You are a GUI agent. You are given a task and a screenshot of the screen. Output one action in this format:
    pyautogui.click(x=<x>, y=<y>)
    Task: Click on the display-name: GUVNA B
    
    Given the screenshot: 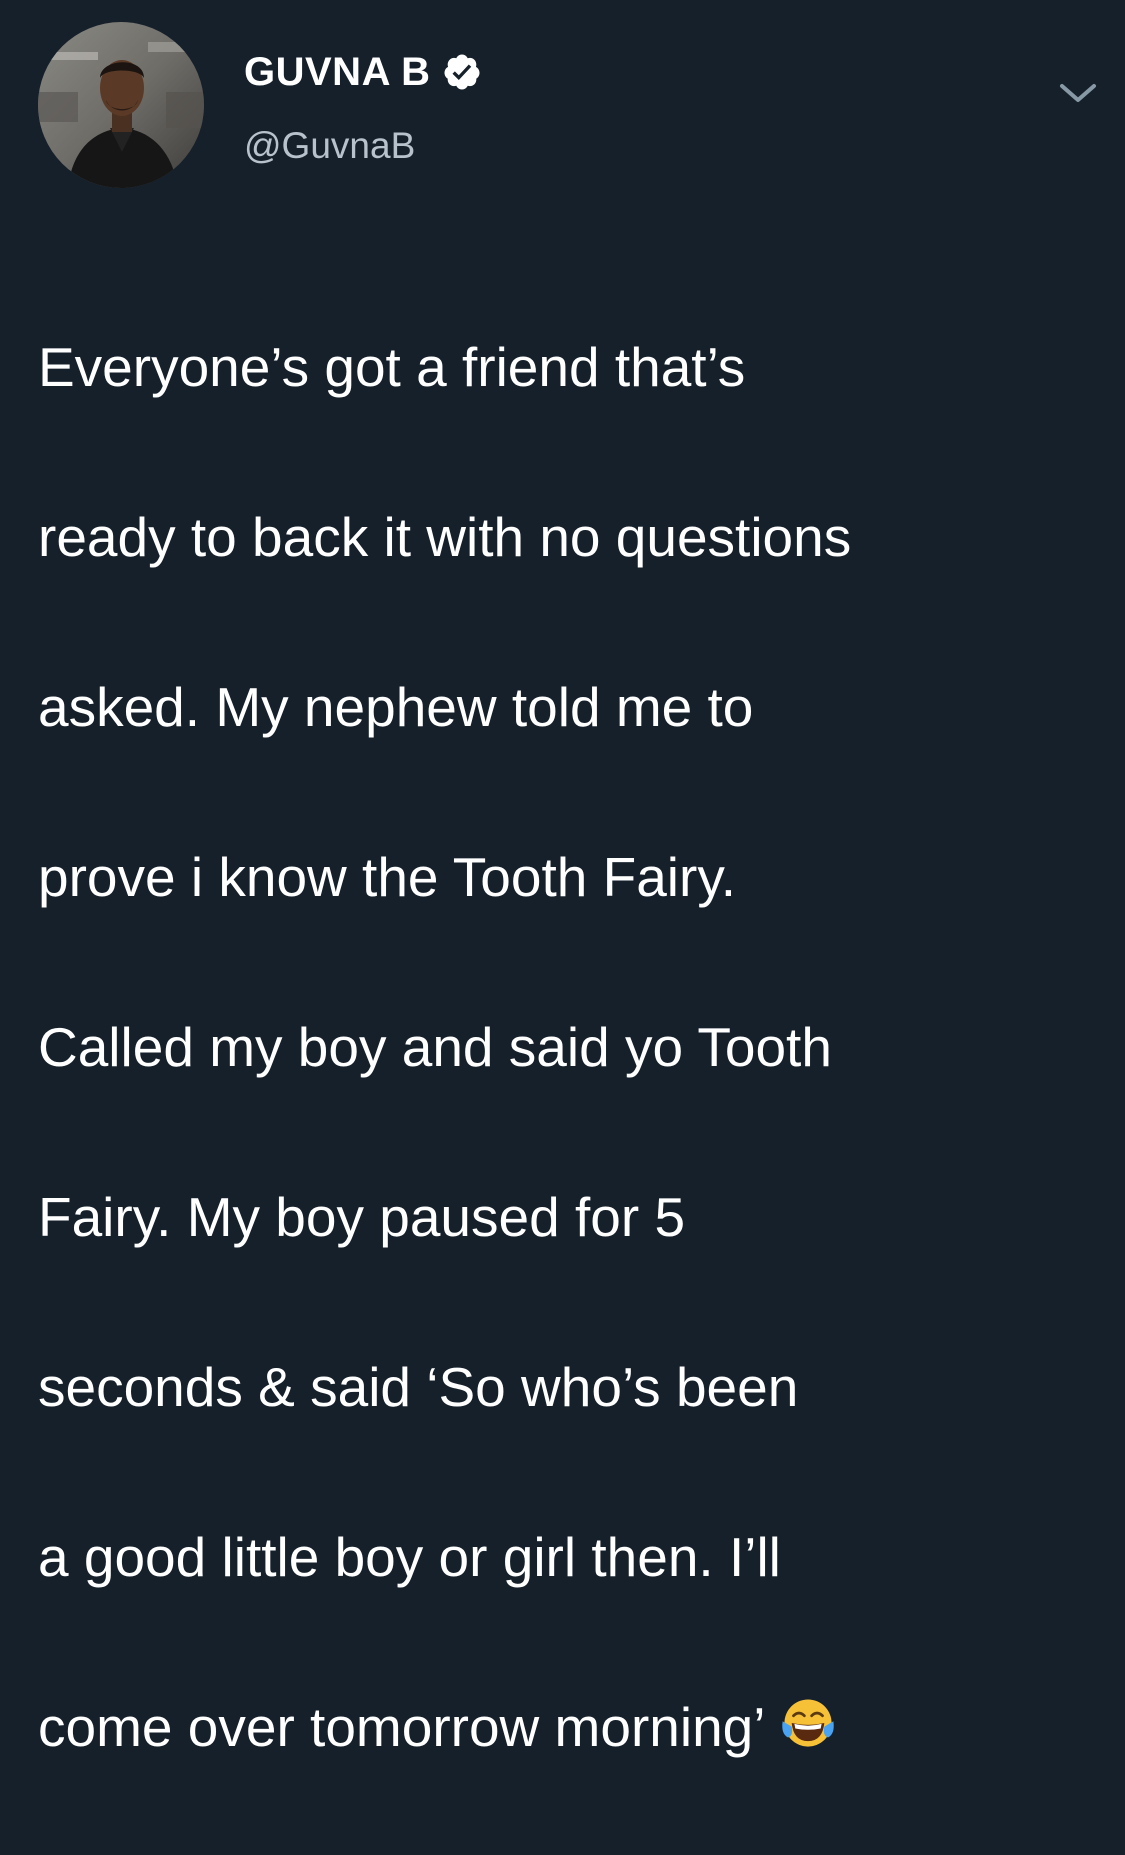 What is the action you would take?
    pyautogui.click(x=363, y=72)
    